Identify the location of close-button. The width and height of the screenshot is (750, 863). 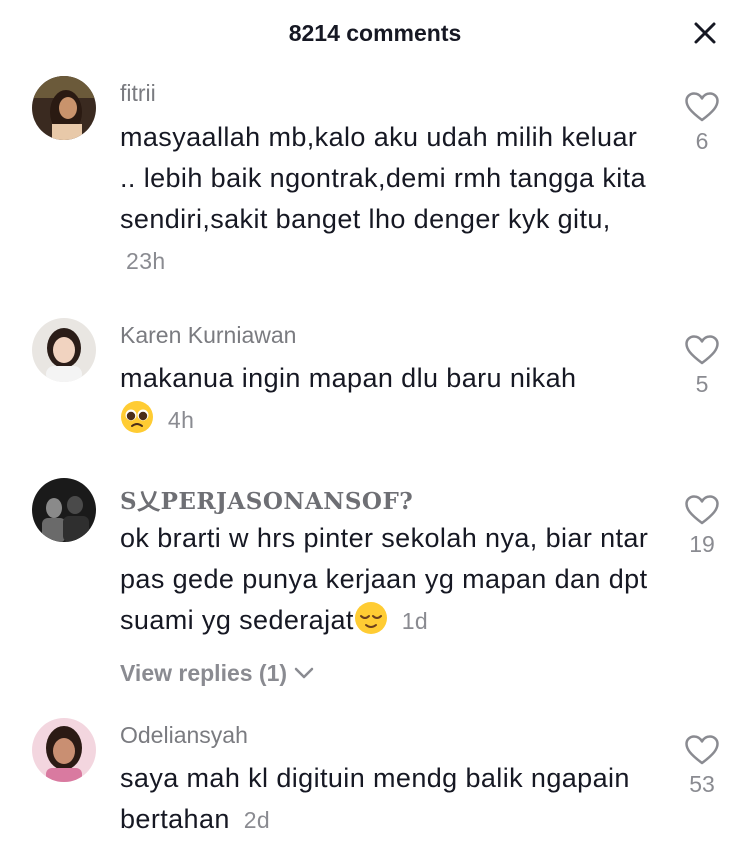
(705, 33).